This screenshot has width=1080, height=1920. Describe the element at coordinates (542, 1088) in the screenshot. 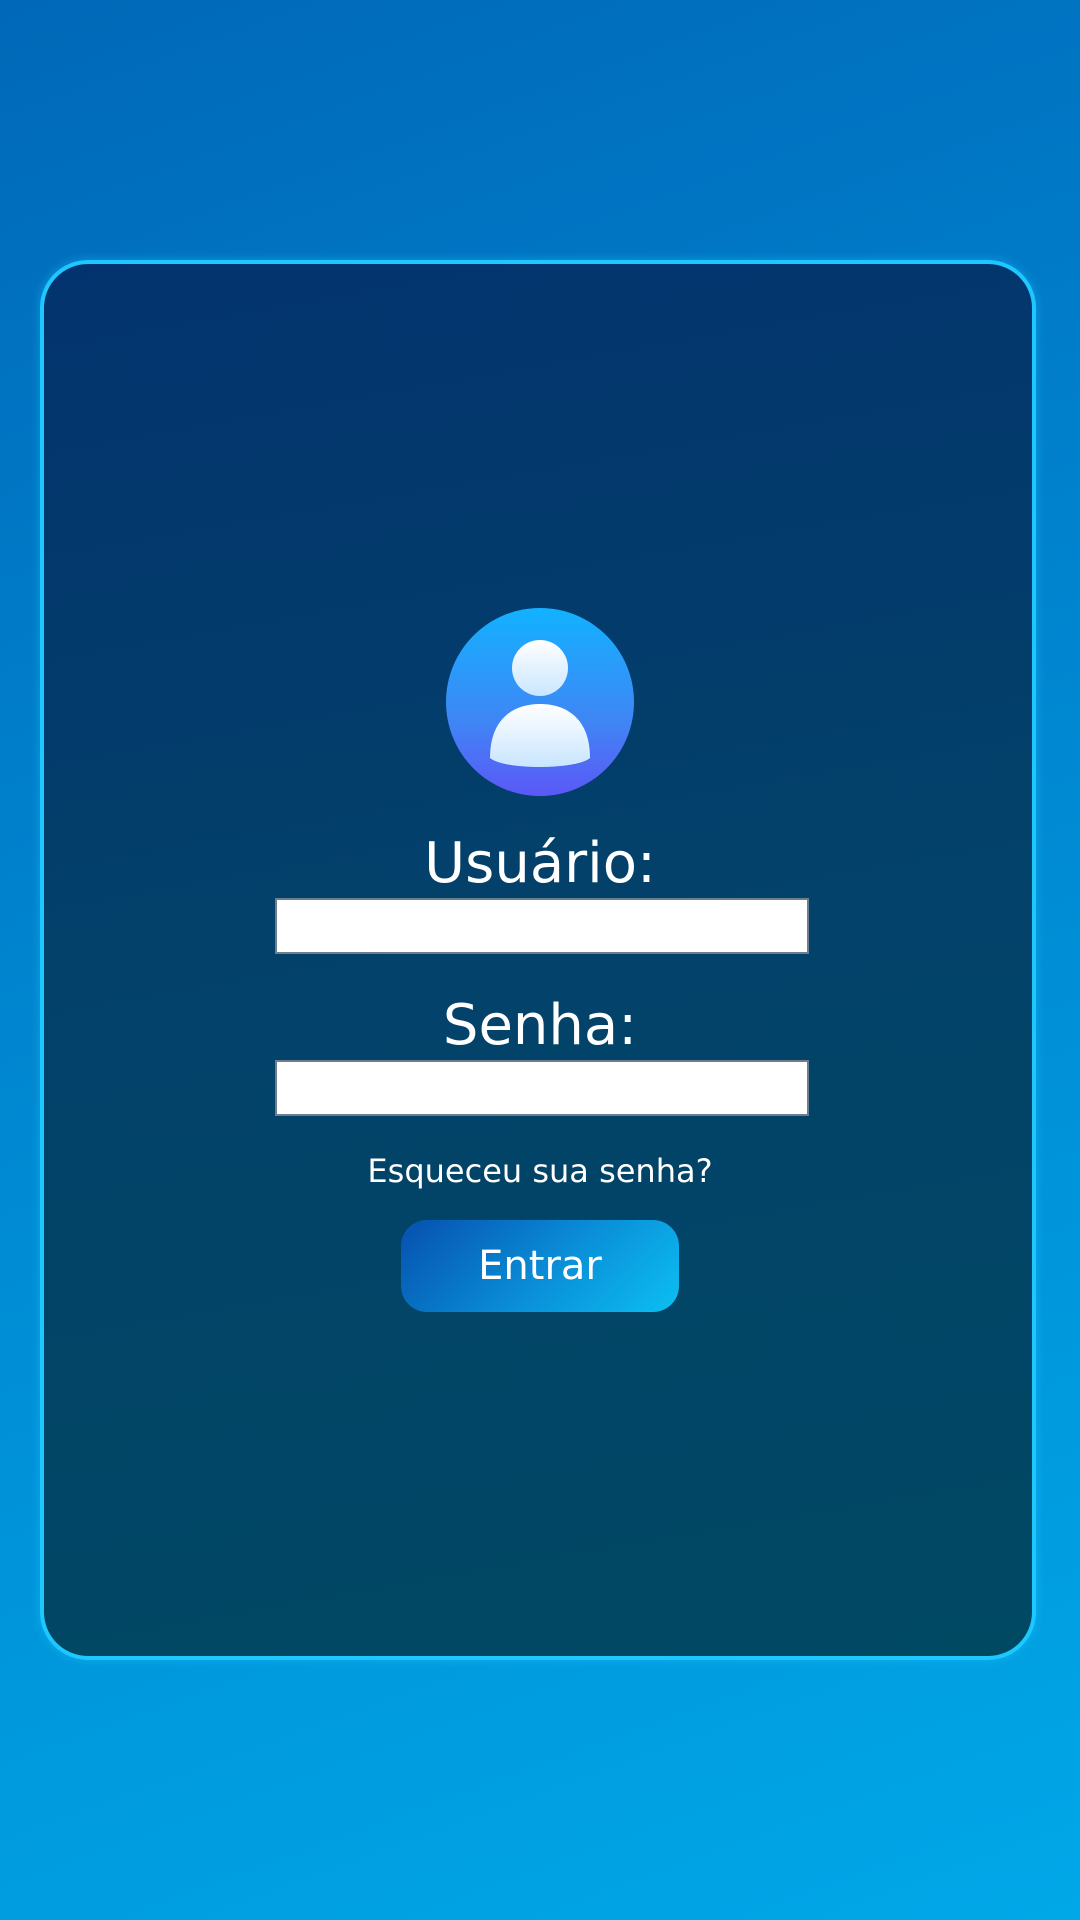

I see `password-input` at that location.